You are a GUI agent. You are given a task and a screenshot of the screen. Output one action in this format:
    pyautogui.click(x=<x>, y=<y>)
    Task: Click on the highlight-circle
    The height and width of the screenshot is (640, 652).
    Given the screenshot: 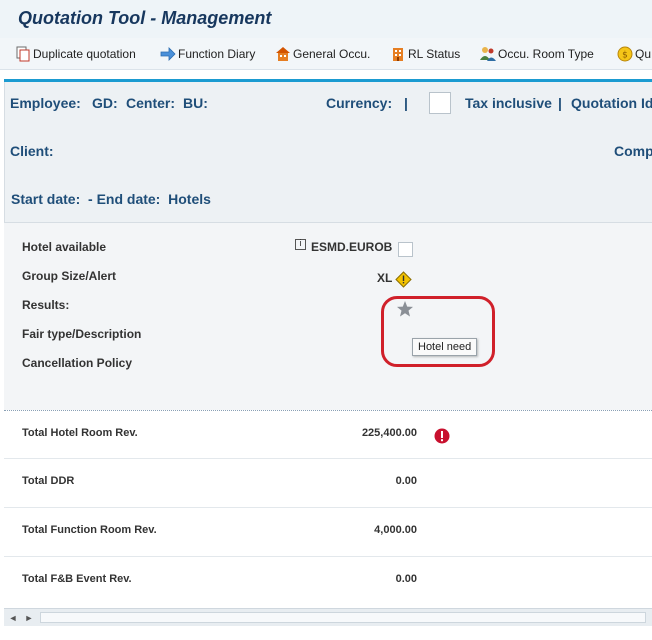 What is the action you would take?
    pyautogui.click(x=438, y=331)
    